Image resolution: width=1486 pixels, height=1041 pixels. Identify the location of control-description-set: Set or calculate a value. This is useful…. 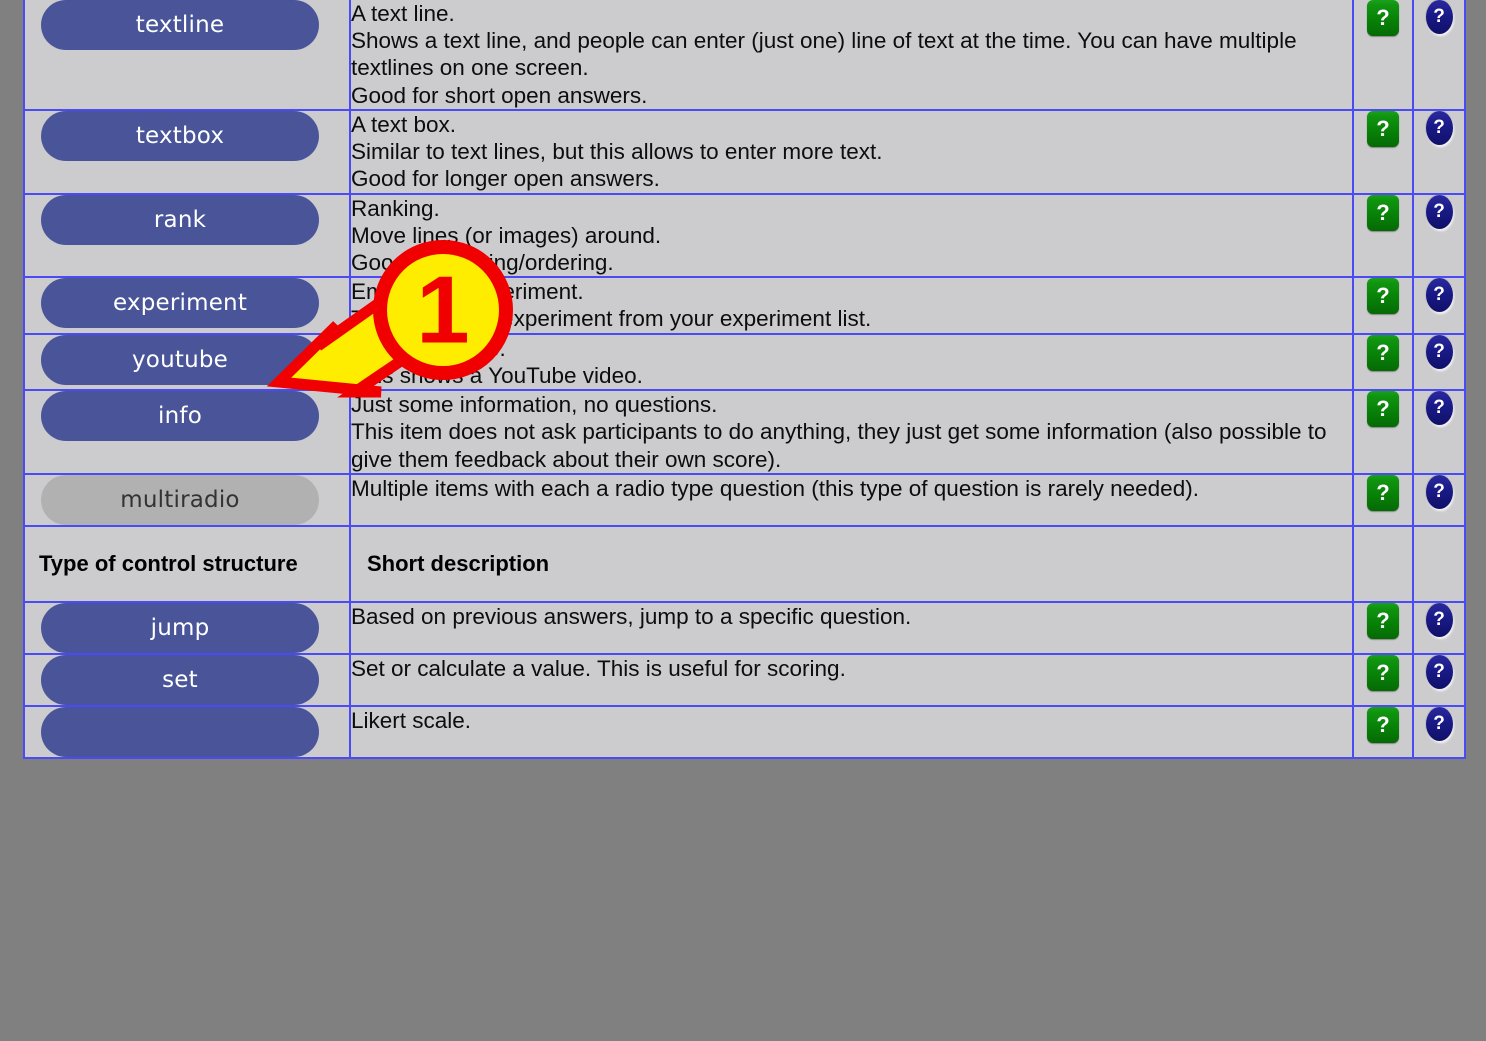
(851, 679).